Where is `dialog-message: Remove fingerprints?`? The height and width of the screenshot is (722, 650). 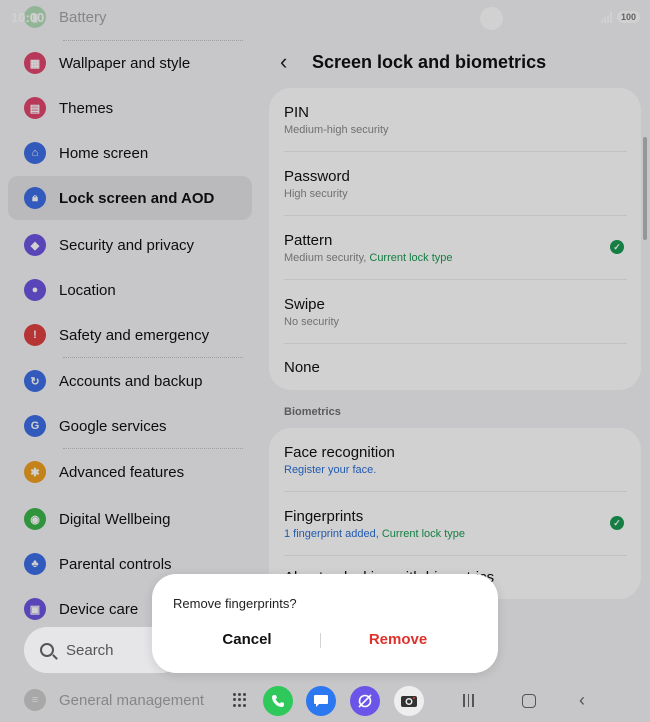 dialog-message: Remove fingerprints? is located at coordinates (235, 603).